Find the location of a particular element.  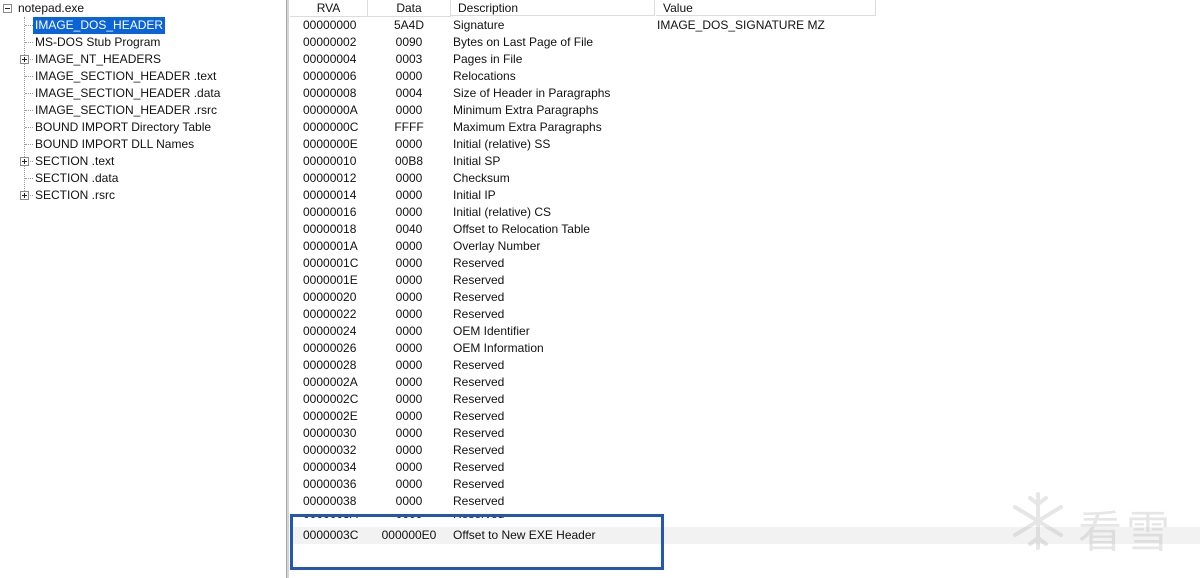

table-row: 00000032 0000 Reserved is located at coordinates (745, 450).